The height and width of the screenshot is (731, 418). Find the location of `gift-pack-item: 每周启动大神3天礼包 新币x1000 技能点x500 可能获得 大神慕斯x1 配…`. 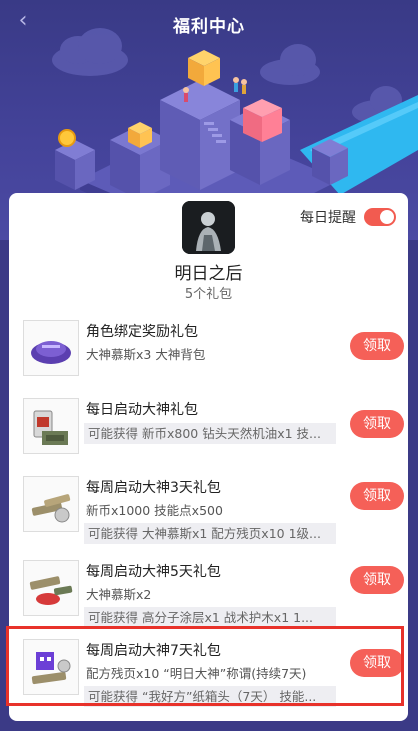

gift-pack-item: 每周启动大神3天礼包 新币x1000 技能点x500 可能获得 大神慕斯x1 配… is located at coordinates (209, 509).